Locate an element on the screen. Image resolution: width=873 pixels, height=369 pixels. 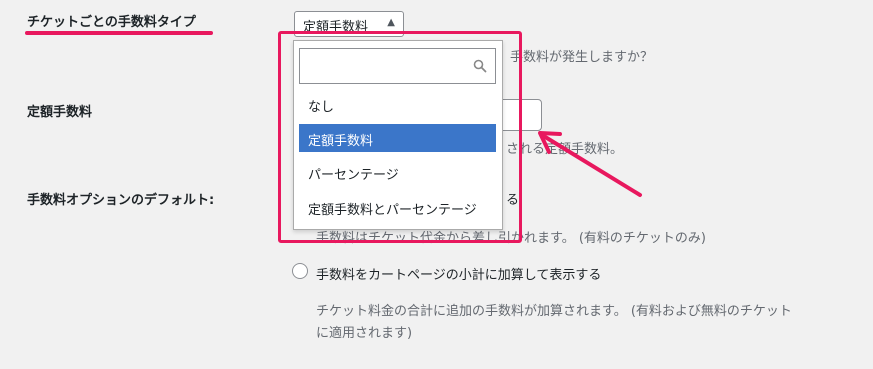
annotation-underline is located at coordinates (119, 33).